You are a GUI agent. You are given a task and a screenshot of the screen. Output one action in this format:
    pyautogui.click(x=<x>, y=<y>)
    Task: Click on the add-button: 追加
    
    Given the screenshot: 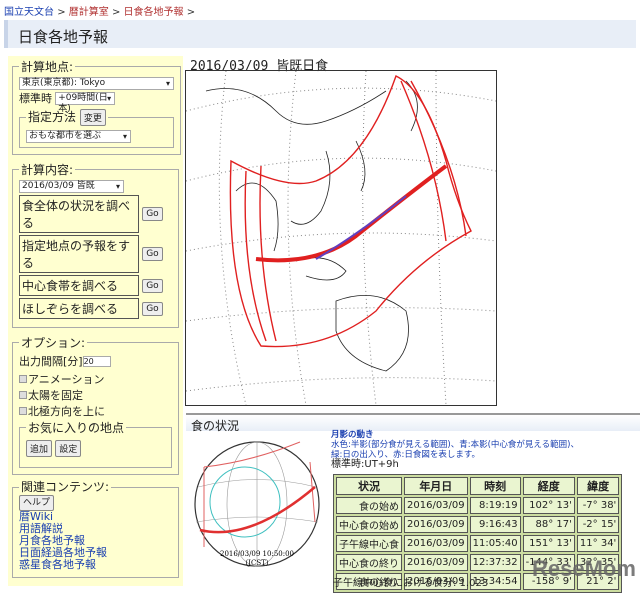 What is the action you would take?
    pyautogui.click(x=39, y=448)
    